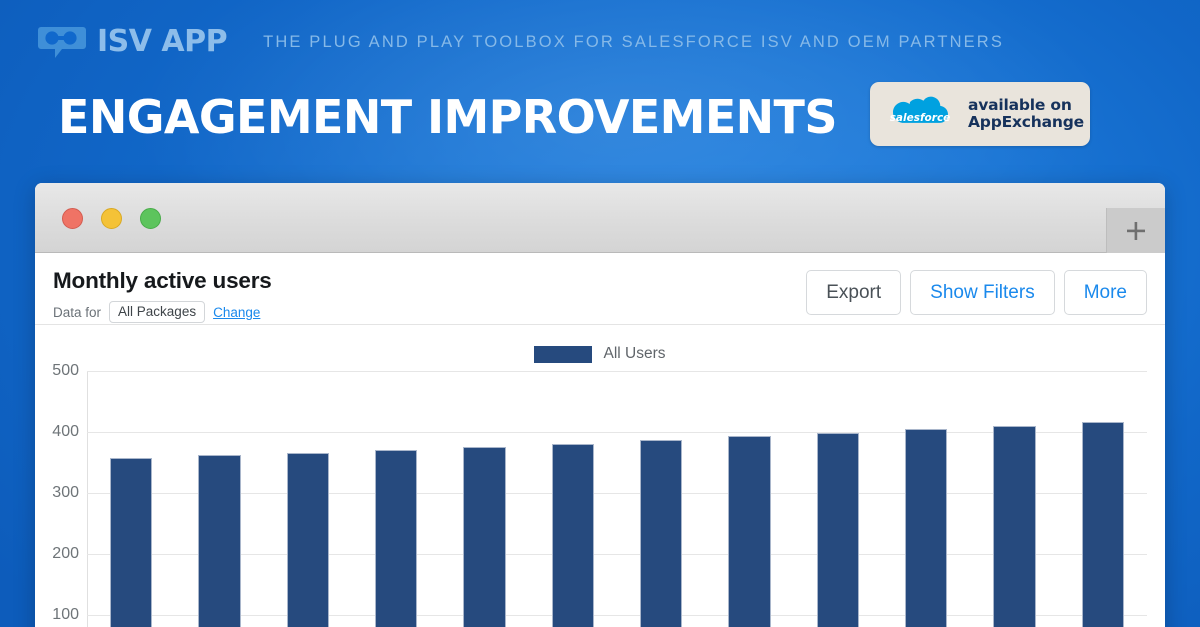 This screenshot has width=1200, height=627. I want to click on more-button: More, so click(1105, 292).